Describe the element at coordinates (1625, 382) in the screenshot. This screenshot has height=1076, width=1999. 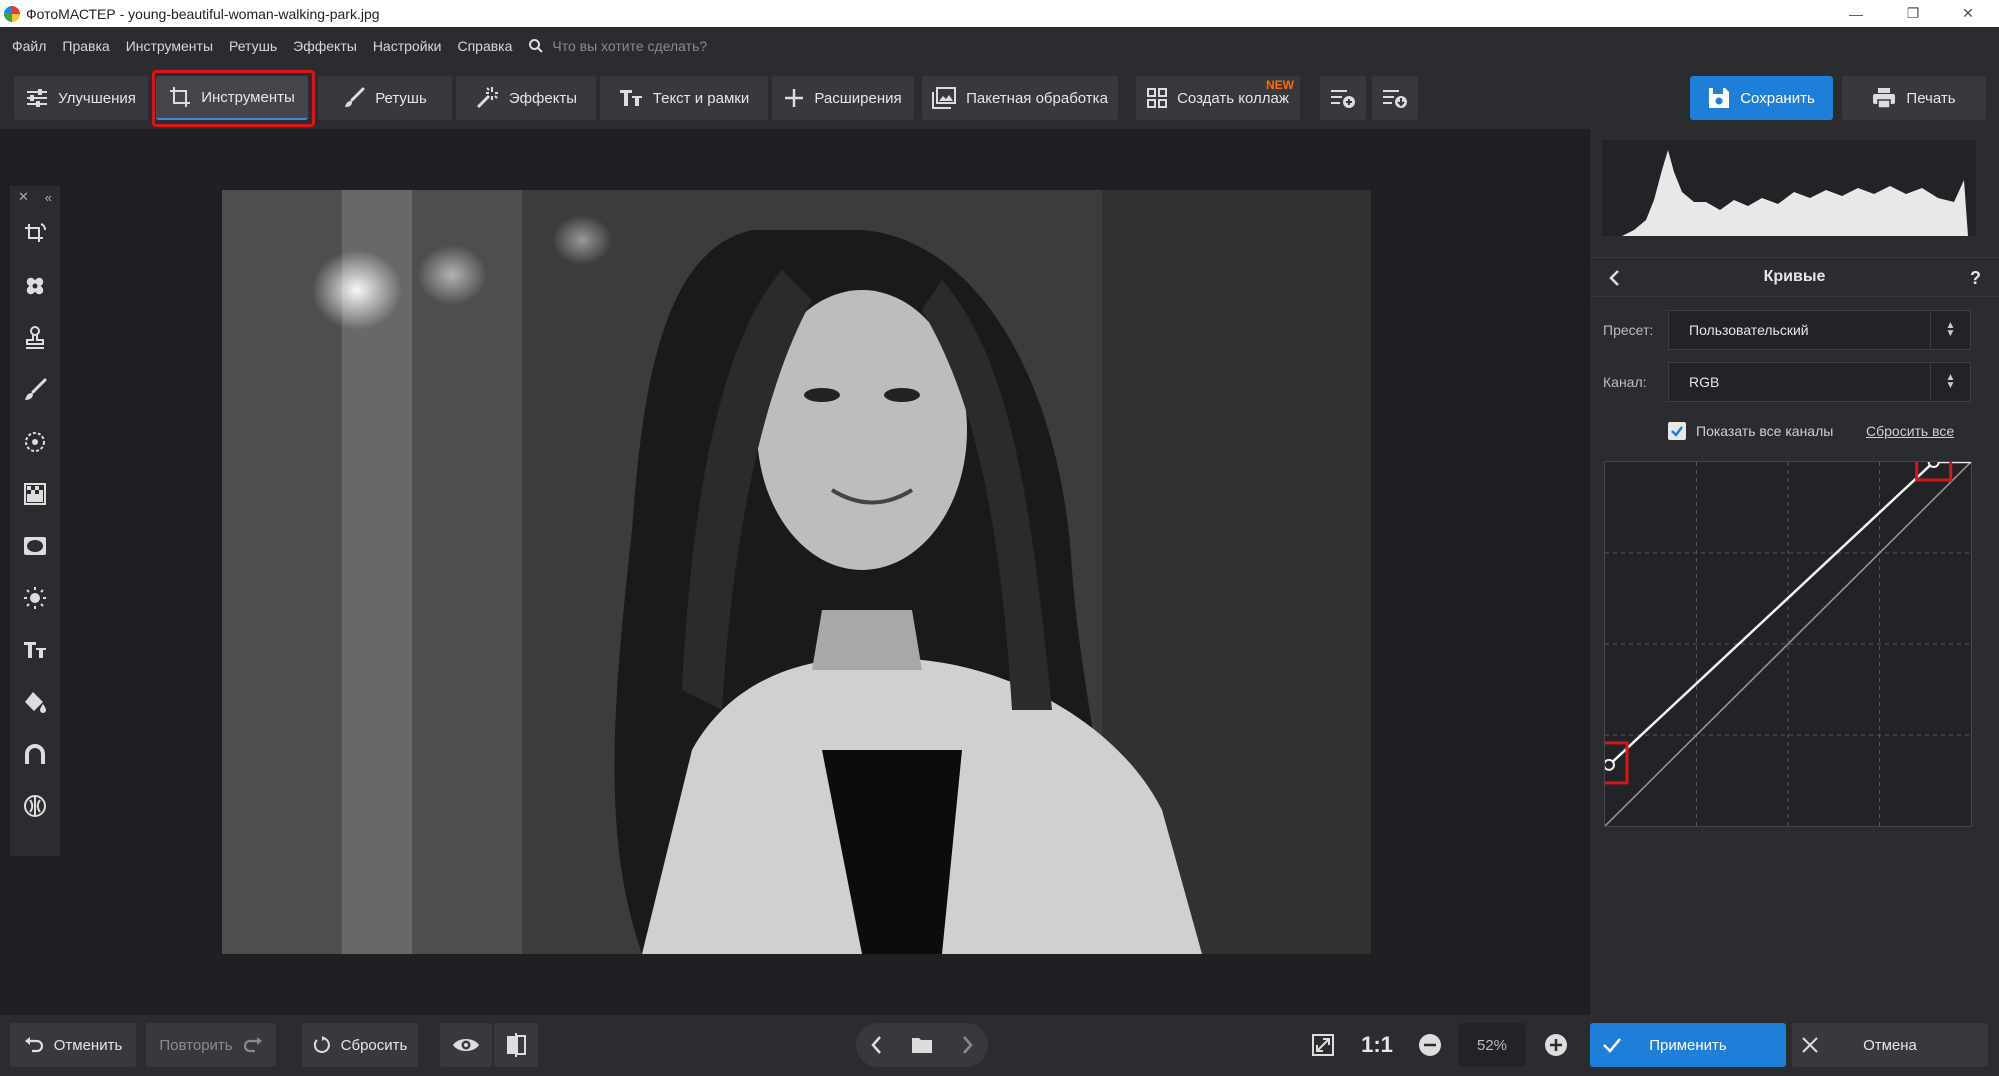
I see `channel-label: Канал:` at that location.